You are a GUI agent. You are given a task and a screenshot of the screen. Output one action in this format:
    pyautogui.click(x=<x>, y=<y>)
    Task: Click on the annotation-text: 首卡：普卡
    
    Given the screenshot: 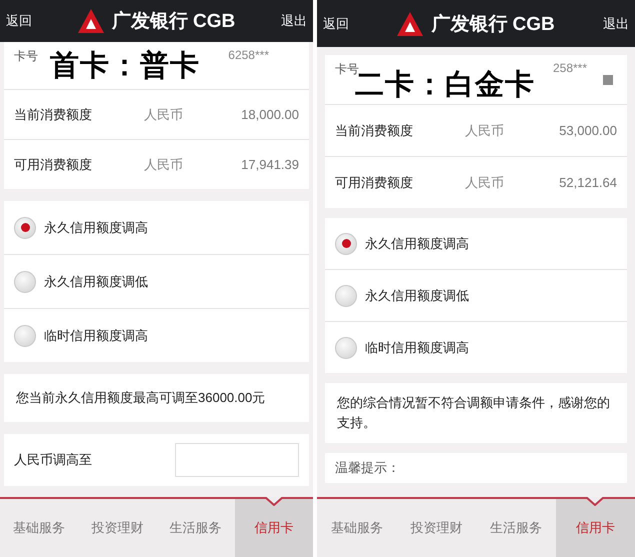 What is the action you would take?
    pyautogui.click(x=125, y=66)
    